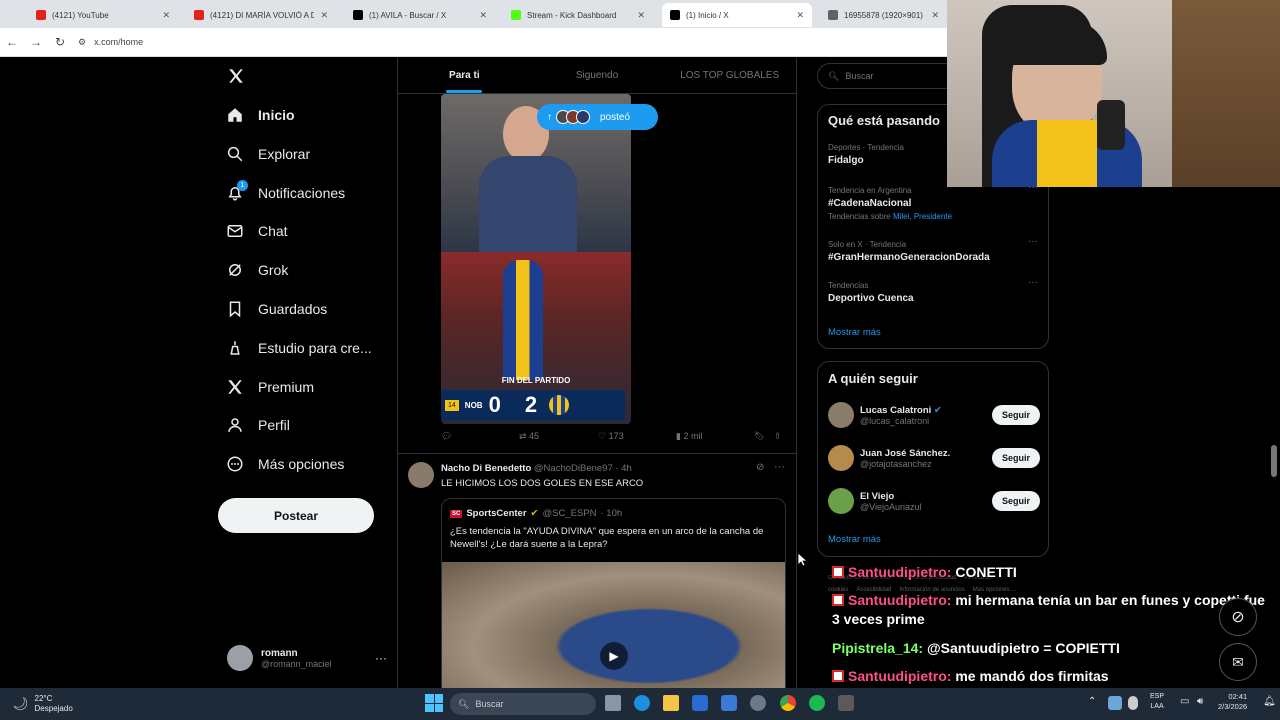 The image size is (1280, 720). What do you see at coordinates (597, 117) in the screenshot?
I see `new-posts-pill: ↑ posteó` at bounding box center [597, 117].